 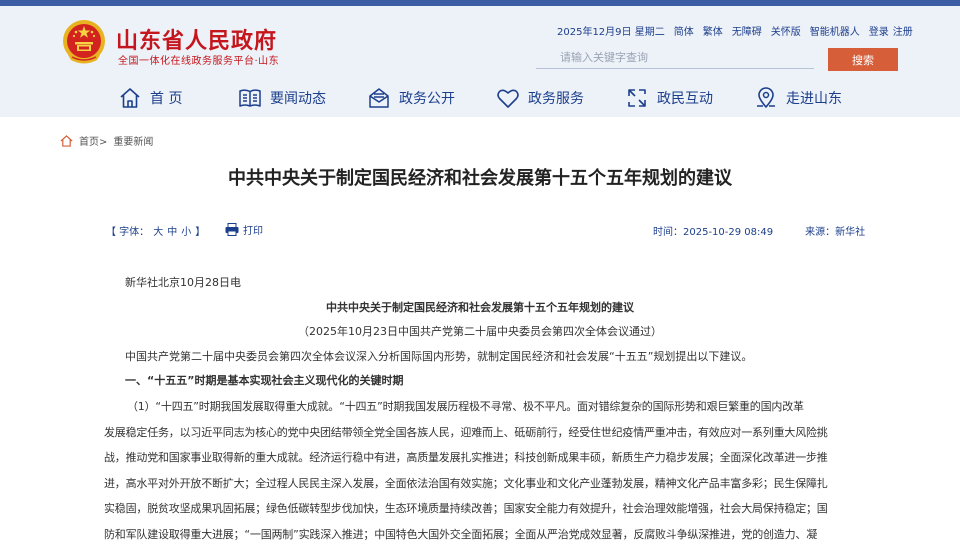 What do you see at coordinates (685, 99) in the screenshot?
I see `nav-label: 政民互动` at bounding box center [685, 99].